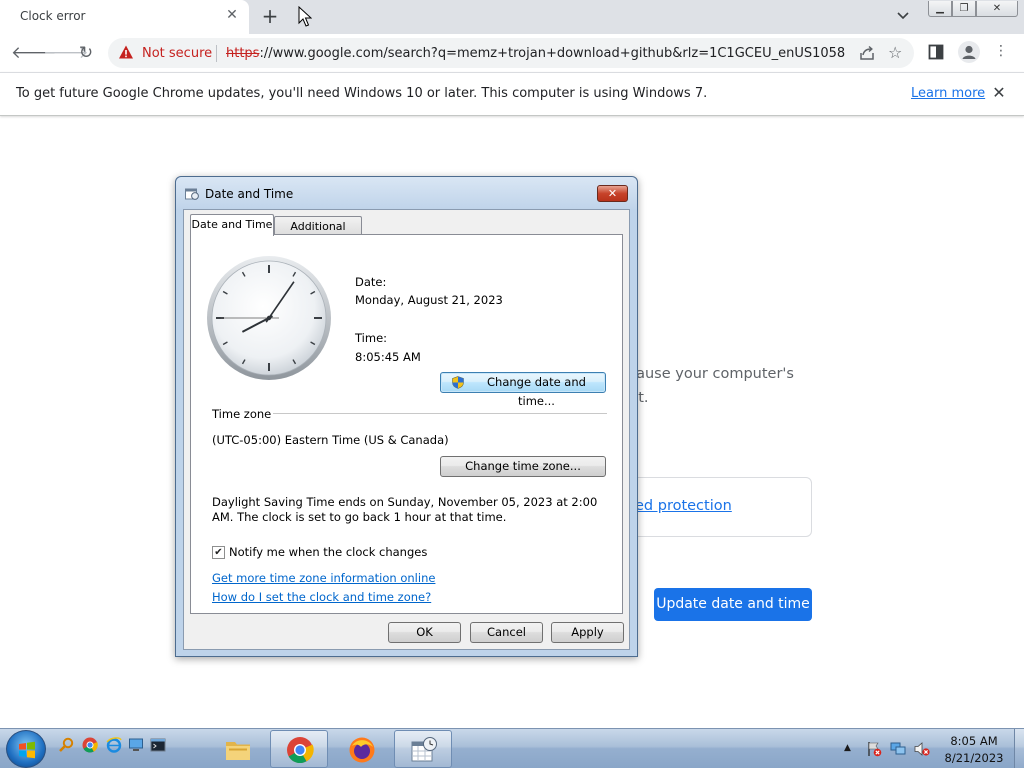  Describe the element at coordinates (999, 93) in the screenshot. I see `infobar-close-icon: ✕` at that location.